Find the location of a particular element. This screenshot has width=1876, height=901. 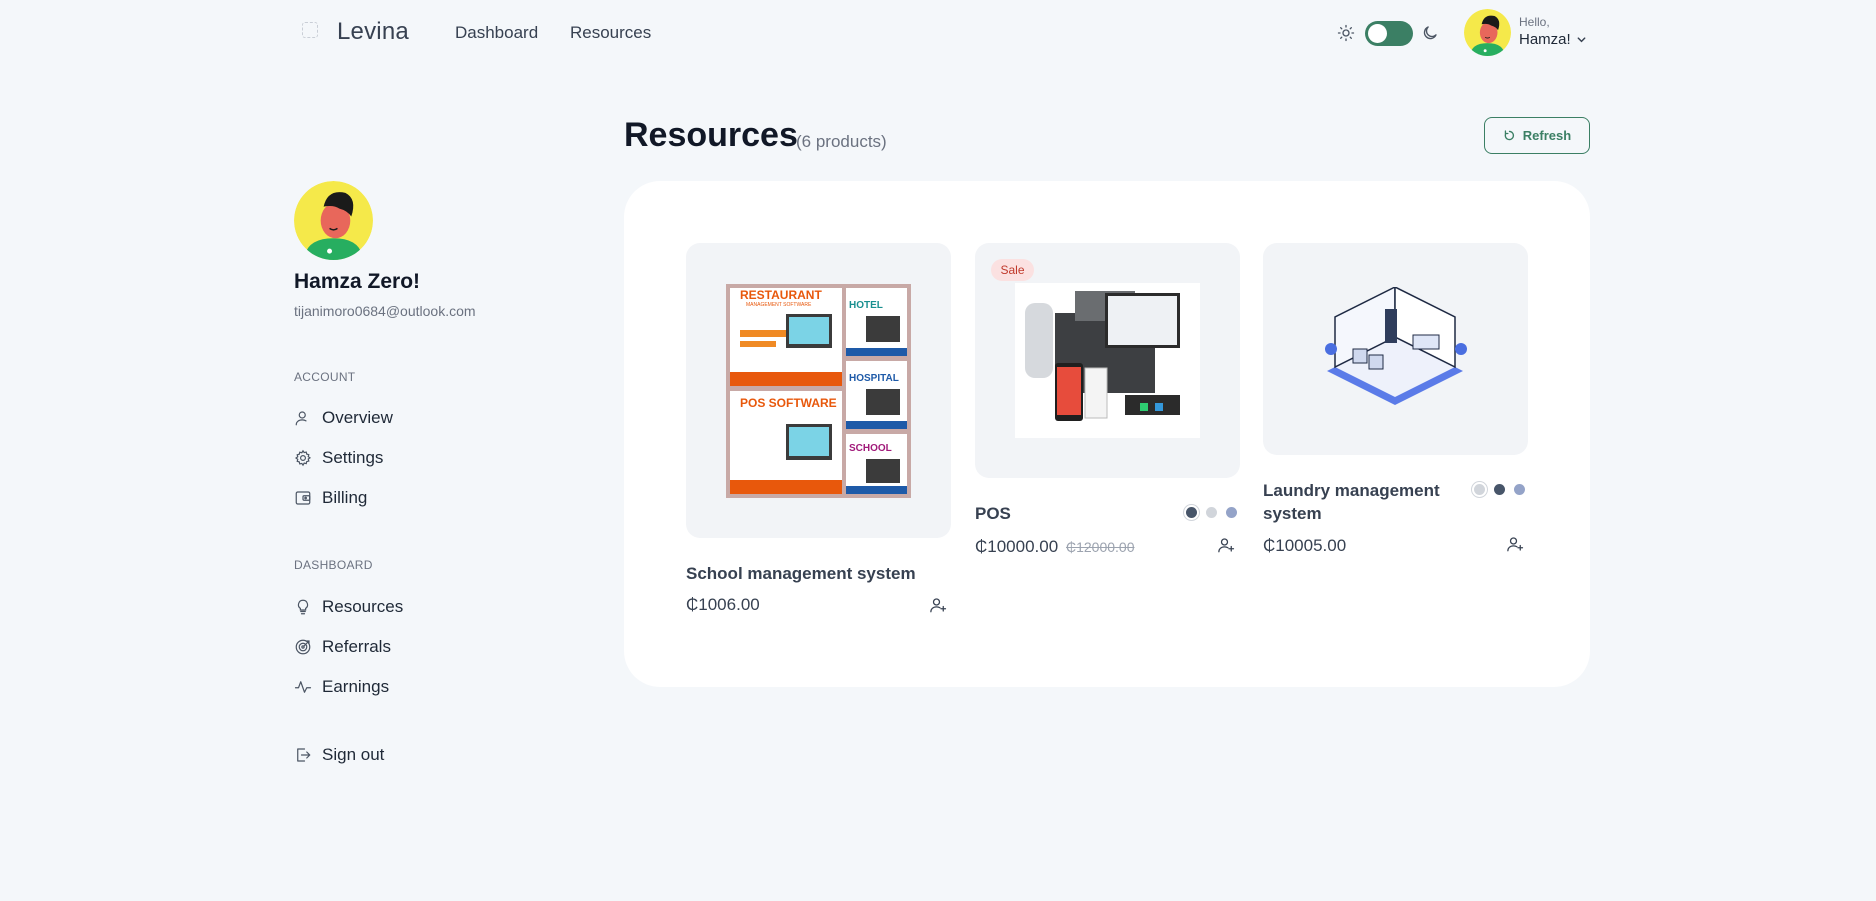

product-price-pos: ₵10000.00 is located at coordinates (1017, 546).